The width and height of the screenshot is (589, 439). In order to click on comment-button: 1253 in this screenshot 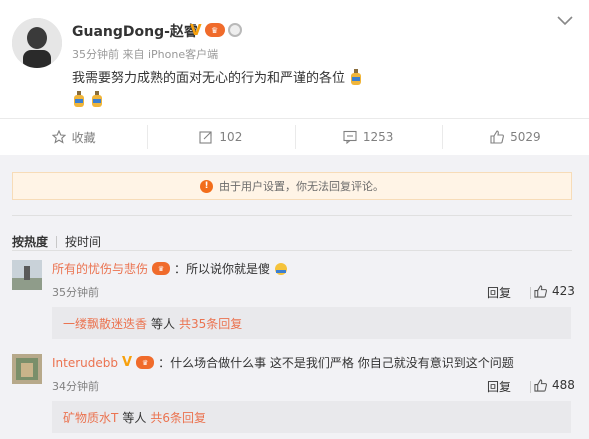, I will do `click(368, 137)`.